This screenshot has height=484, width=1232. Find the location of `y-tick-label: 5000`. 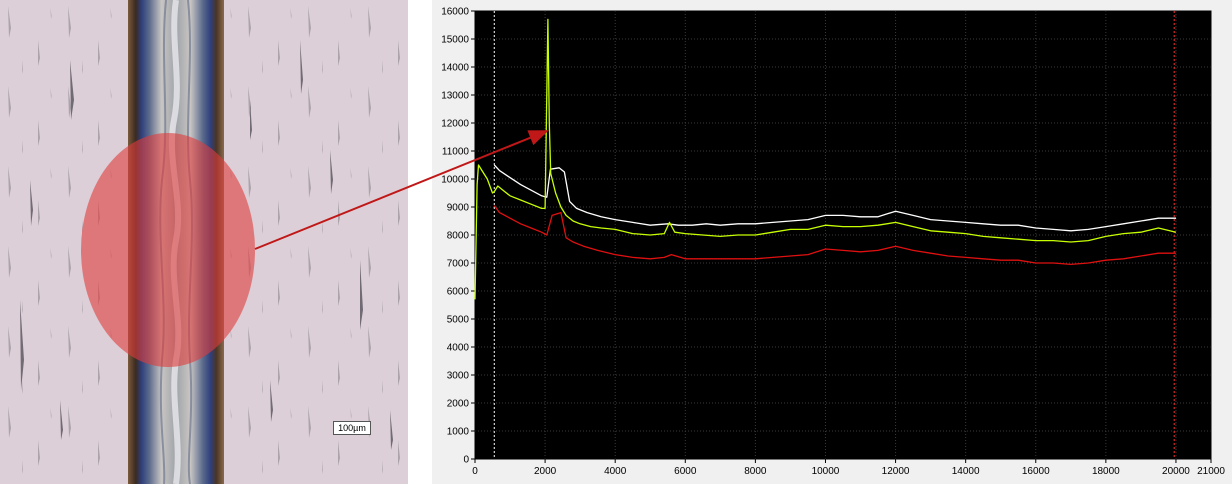

y-tick-label: 5000 is located at coordinates (458, 320).